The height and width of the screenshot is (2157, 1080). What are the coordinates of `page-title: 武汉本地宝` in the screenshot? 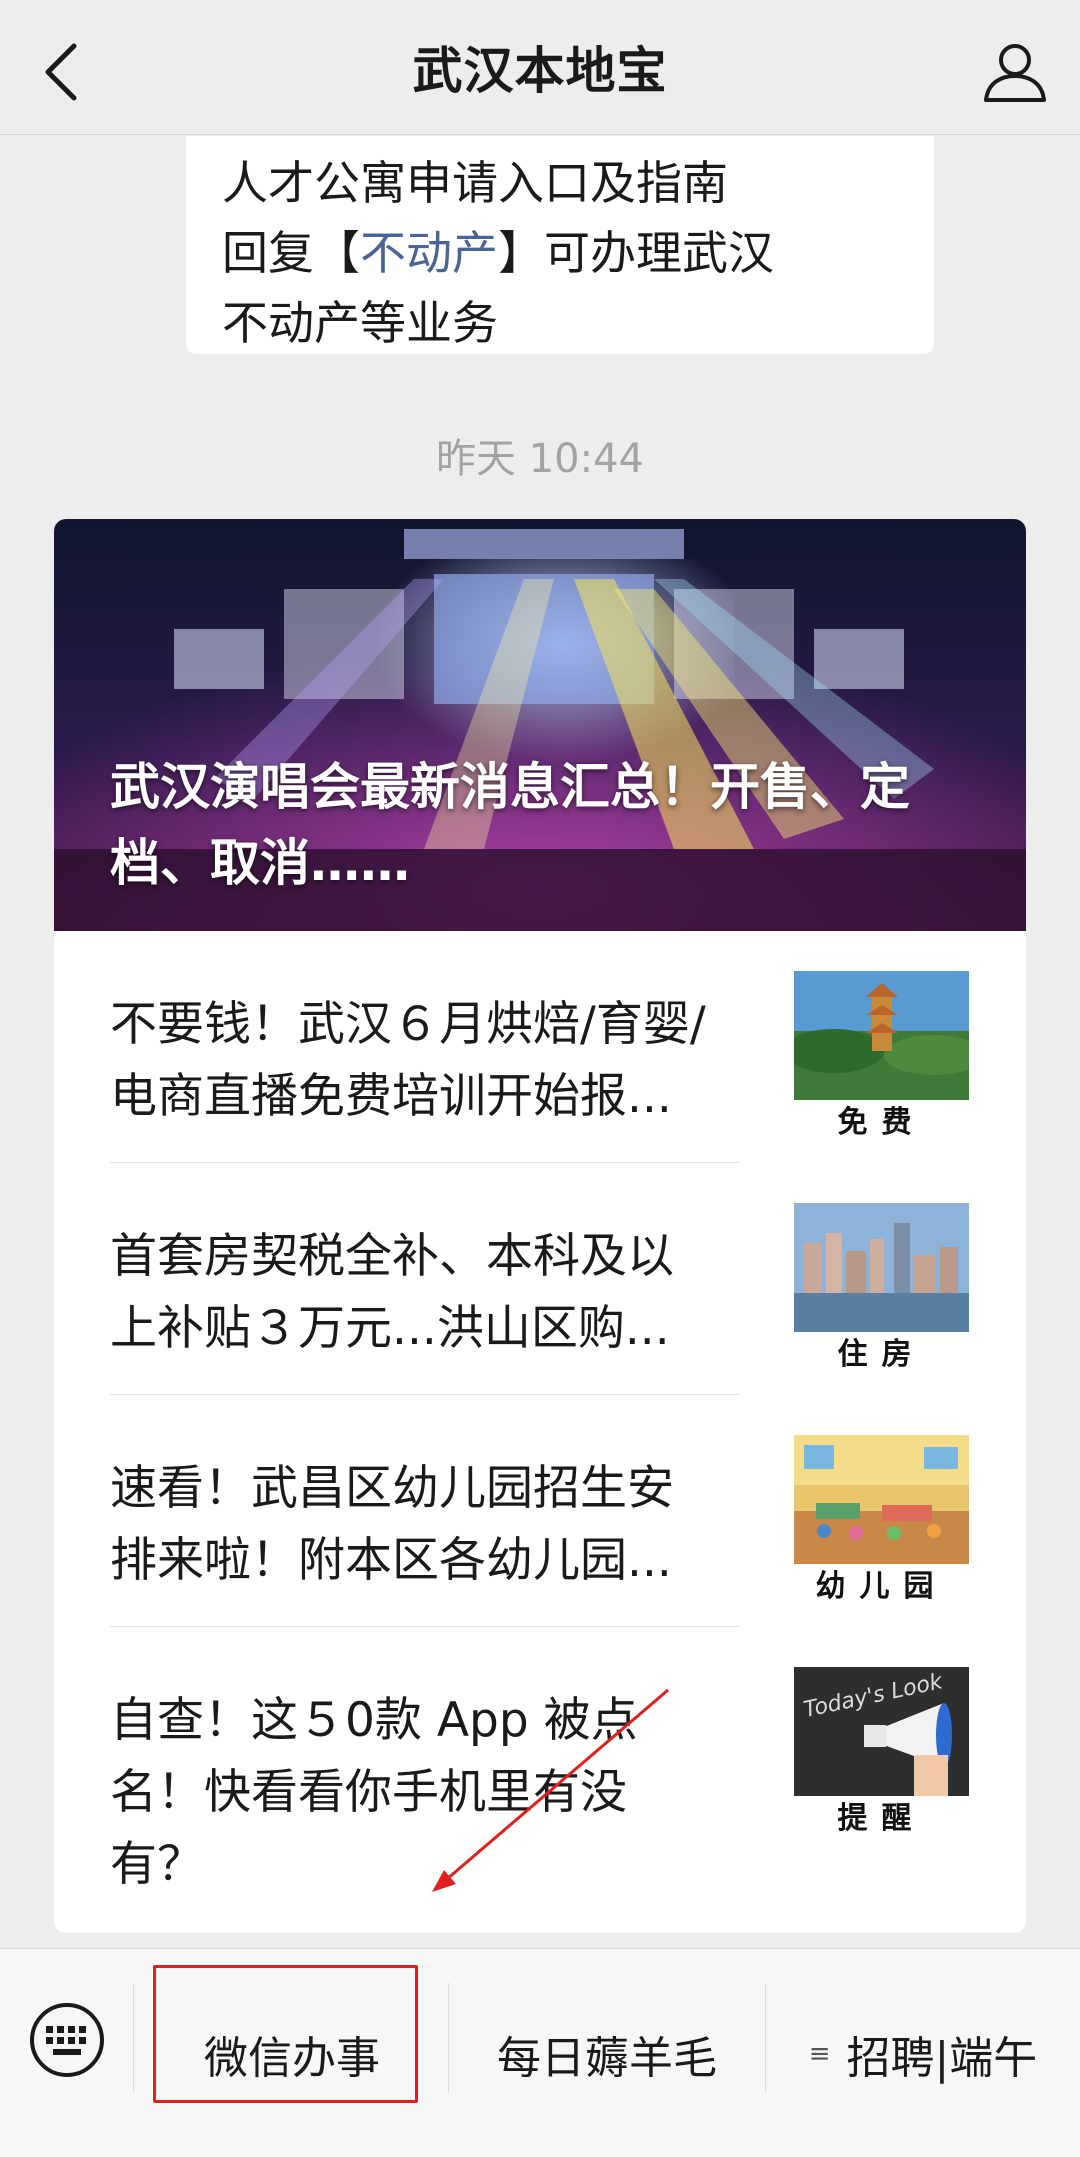 It's located at (540, 71).